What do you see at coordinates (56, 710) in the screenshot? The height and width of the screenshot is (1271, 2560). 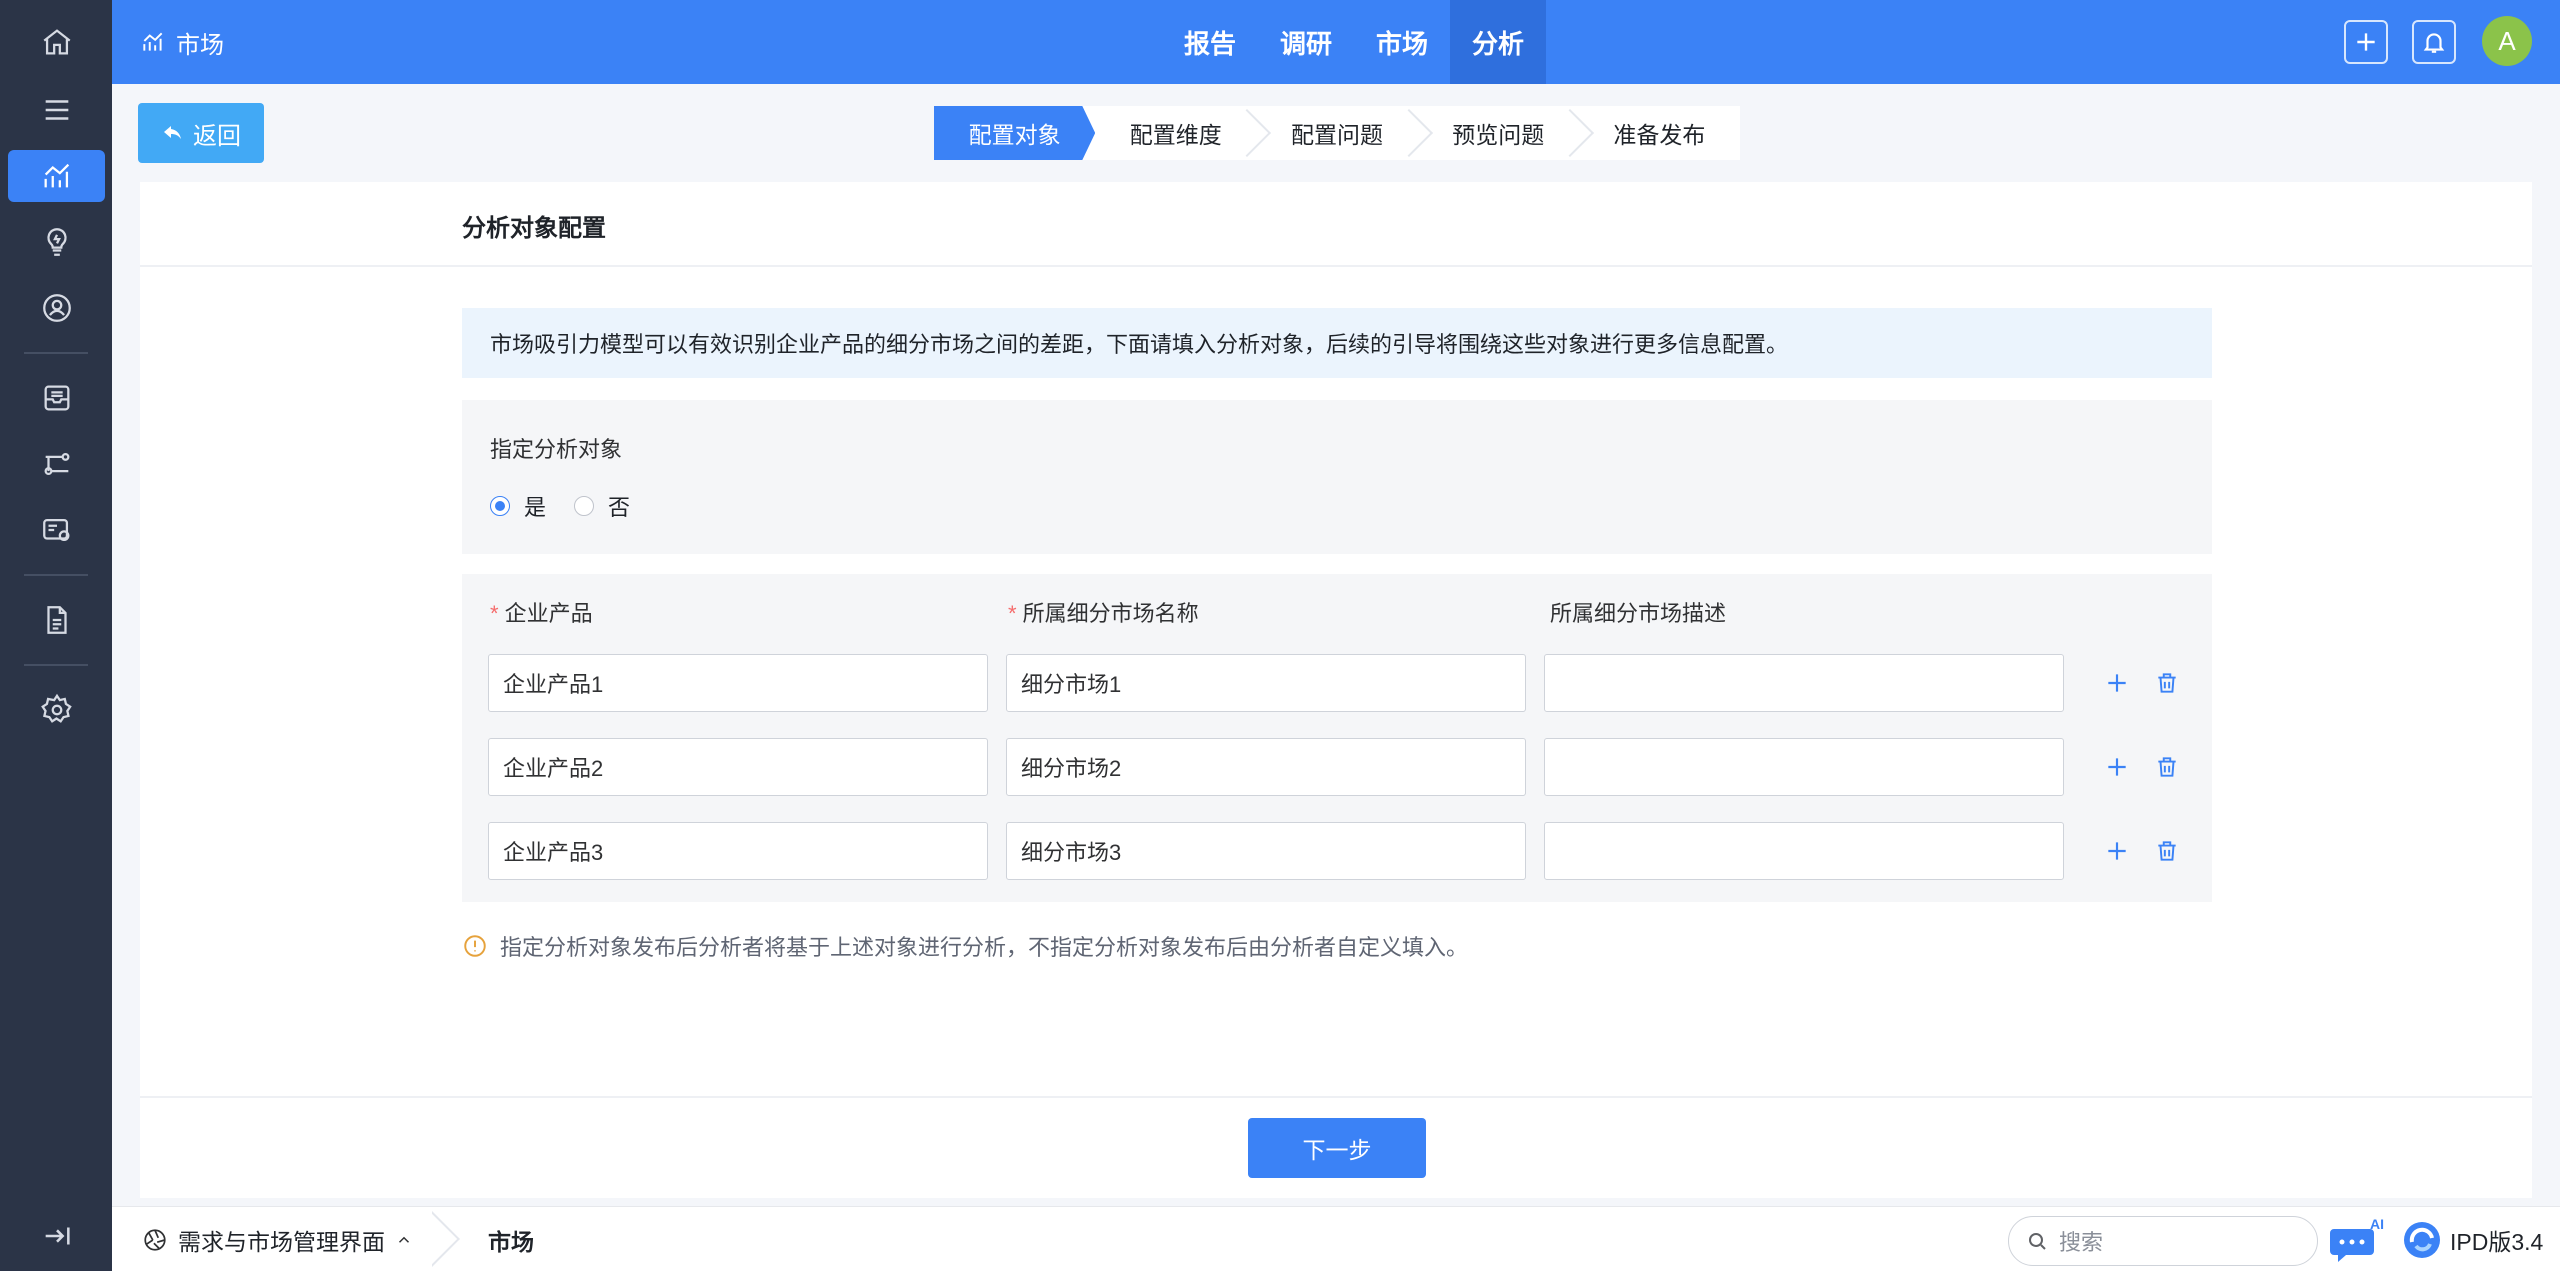 I see `gear-icon` at bounding box center [56, 710].